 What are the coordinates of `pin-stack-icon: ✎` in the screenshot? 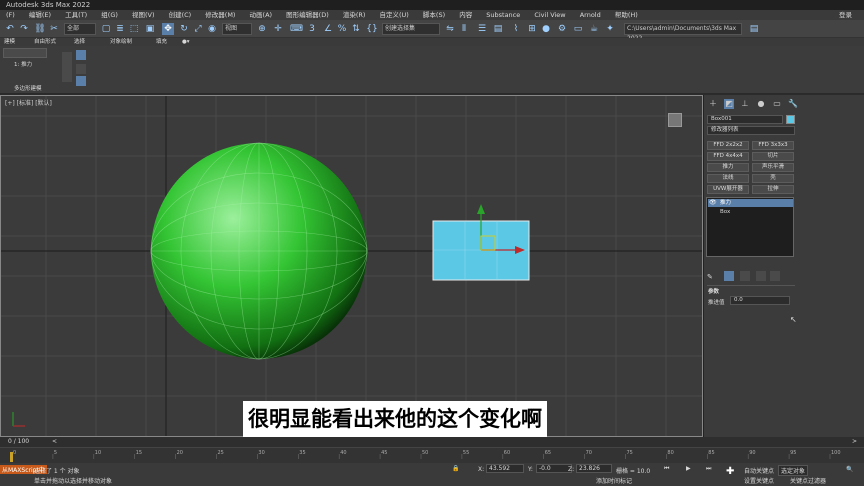 It's located at (710, 277).